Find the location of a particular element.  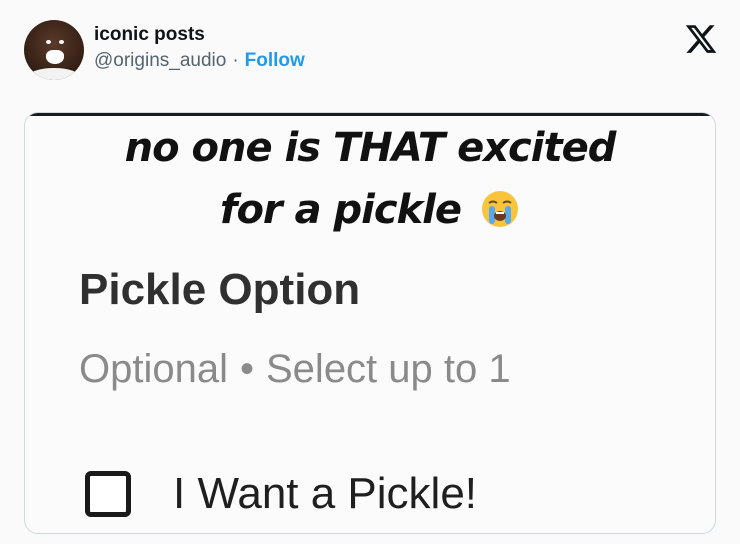

follow-button: Follow is located at coordinates (275, 60).